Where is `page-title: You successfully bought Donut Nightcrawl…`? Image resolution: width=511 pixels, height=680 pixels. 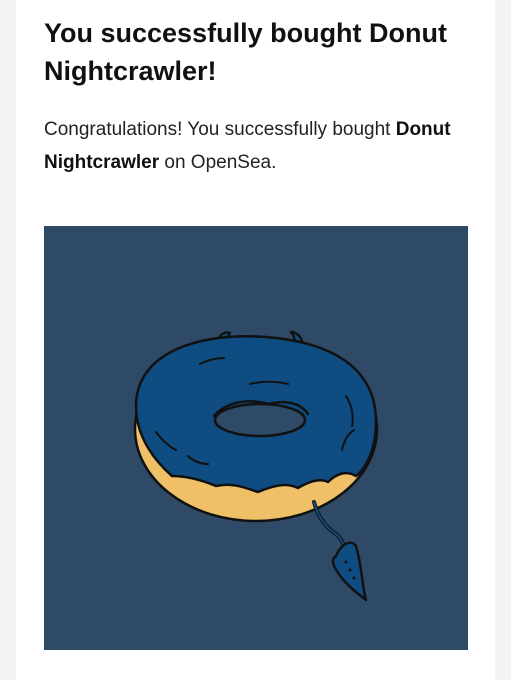 page-title: You successfully bought Donut Nightcrawl… is located at coordinates (246, 52).